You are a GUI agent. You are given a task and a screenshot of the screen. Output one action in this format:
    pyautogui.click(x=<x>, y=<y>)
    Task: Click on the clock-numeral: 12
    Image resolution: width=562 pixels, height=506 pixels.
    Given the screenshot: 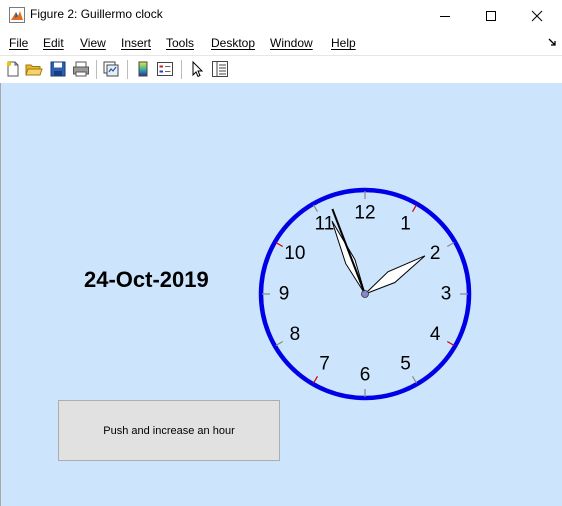 What is the action you would take?
    pyautogui.click(x=364, y=213)
    